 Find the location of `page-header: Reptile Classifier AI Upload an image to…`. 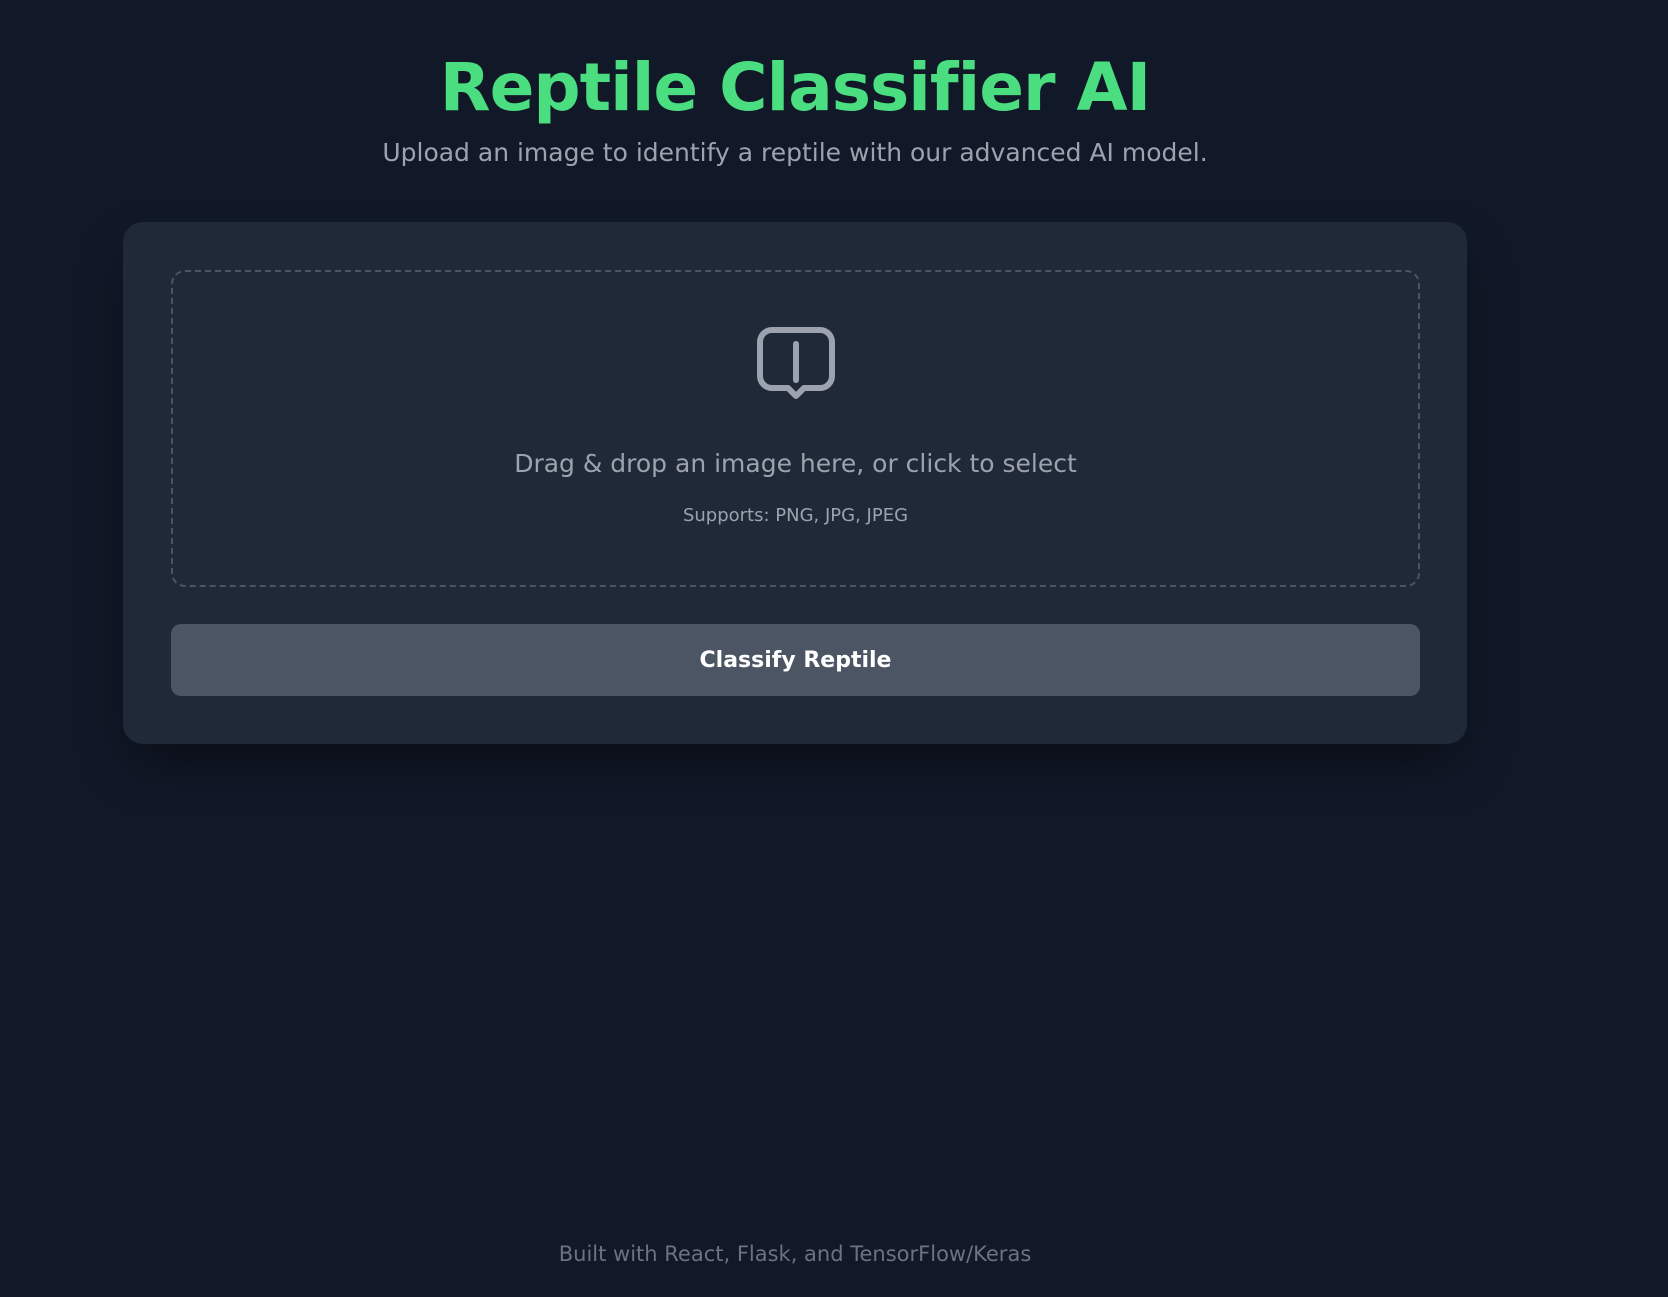

page-header: Reptile Classifier AI Upload an image to… is located at coordinates (795, 105).